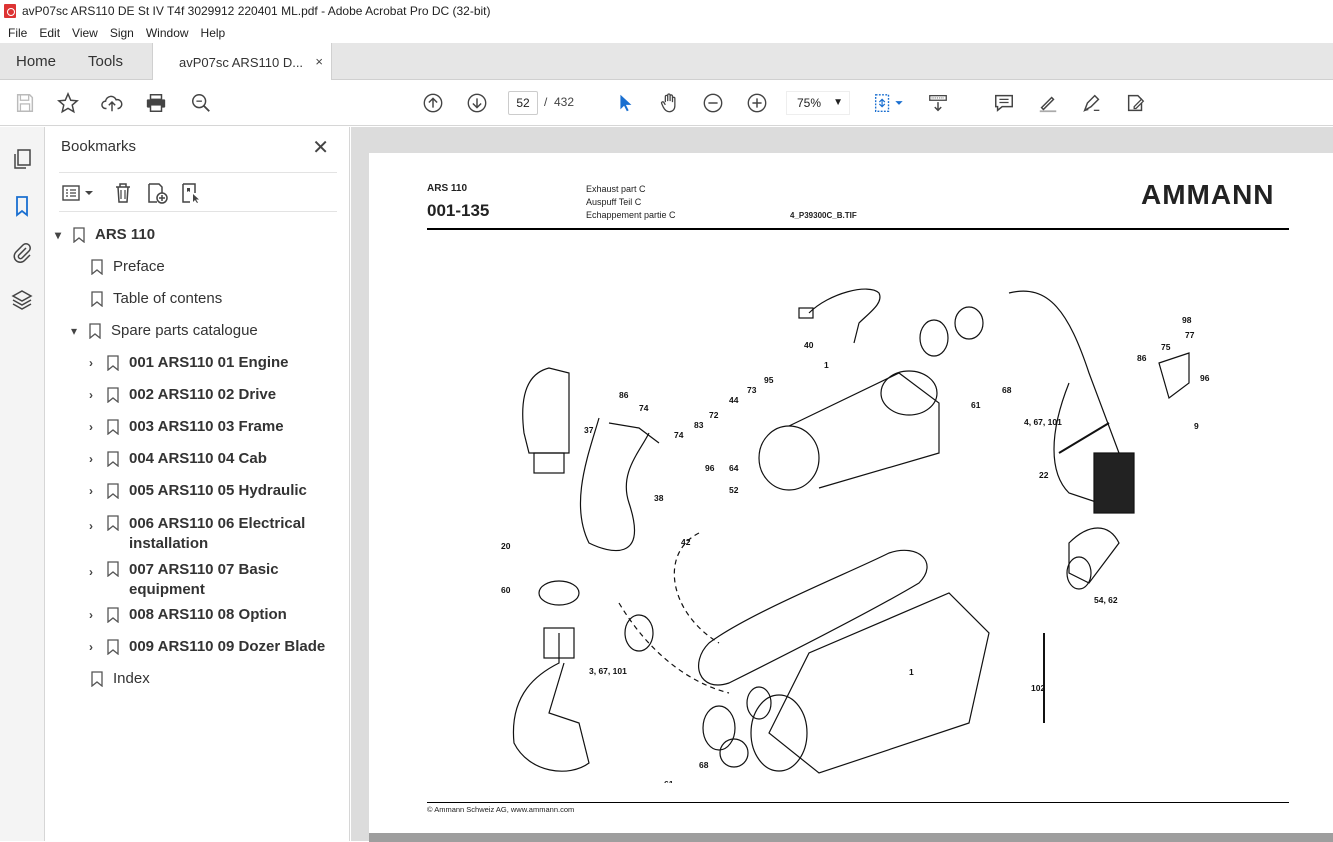  I want to click on callout-label: 20, so click(506, 546).